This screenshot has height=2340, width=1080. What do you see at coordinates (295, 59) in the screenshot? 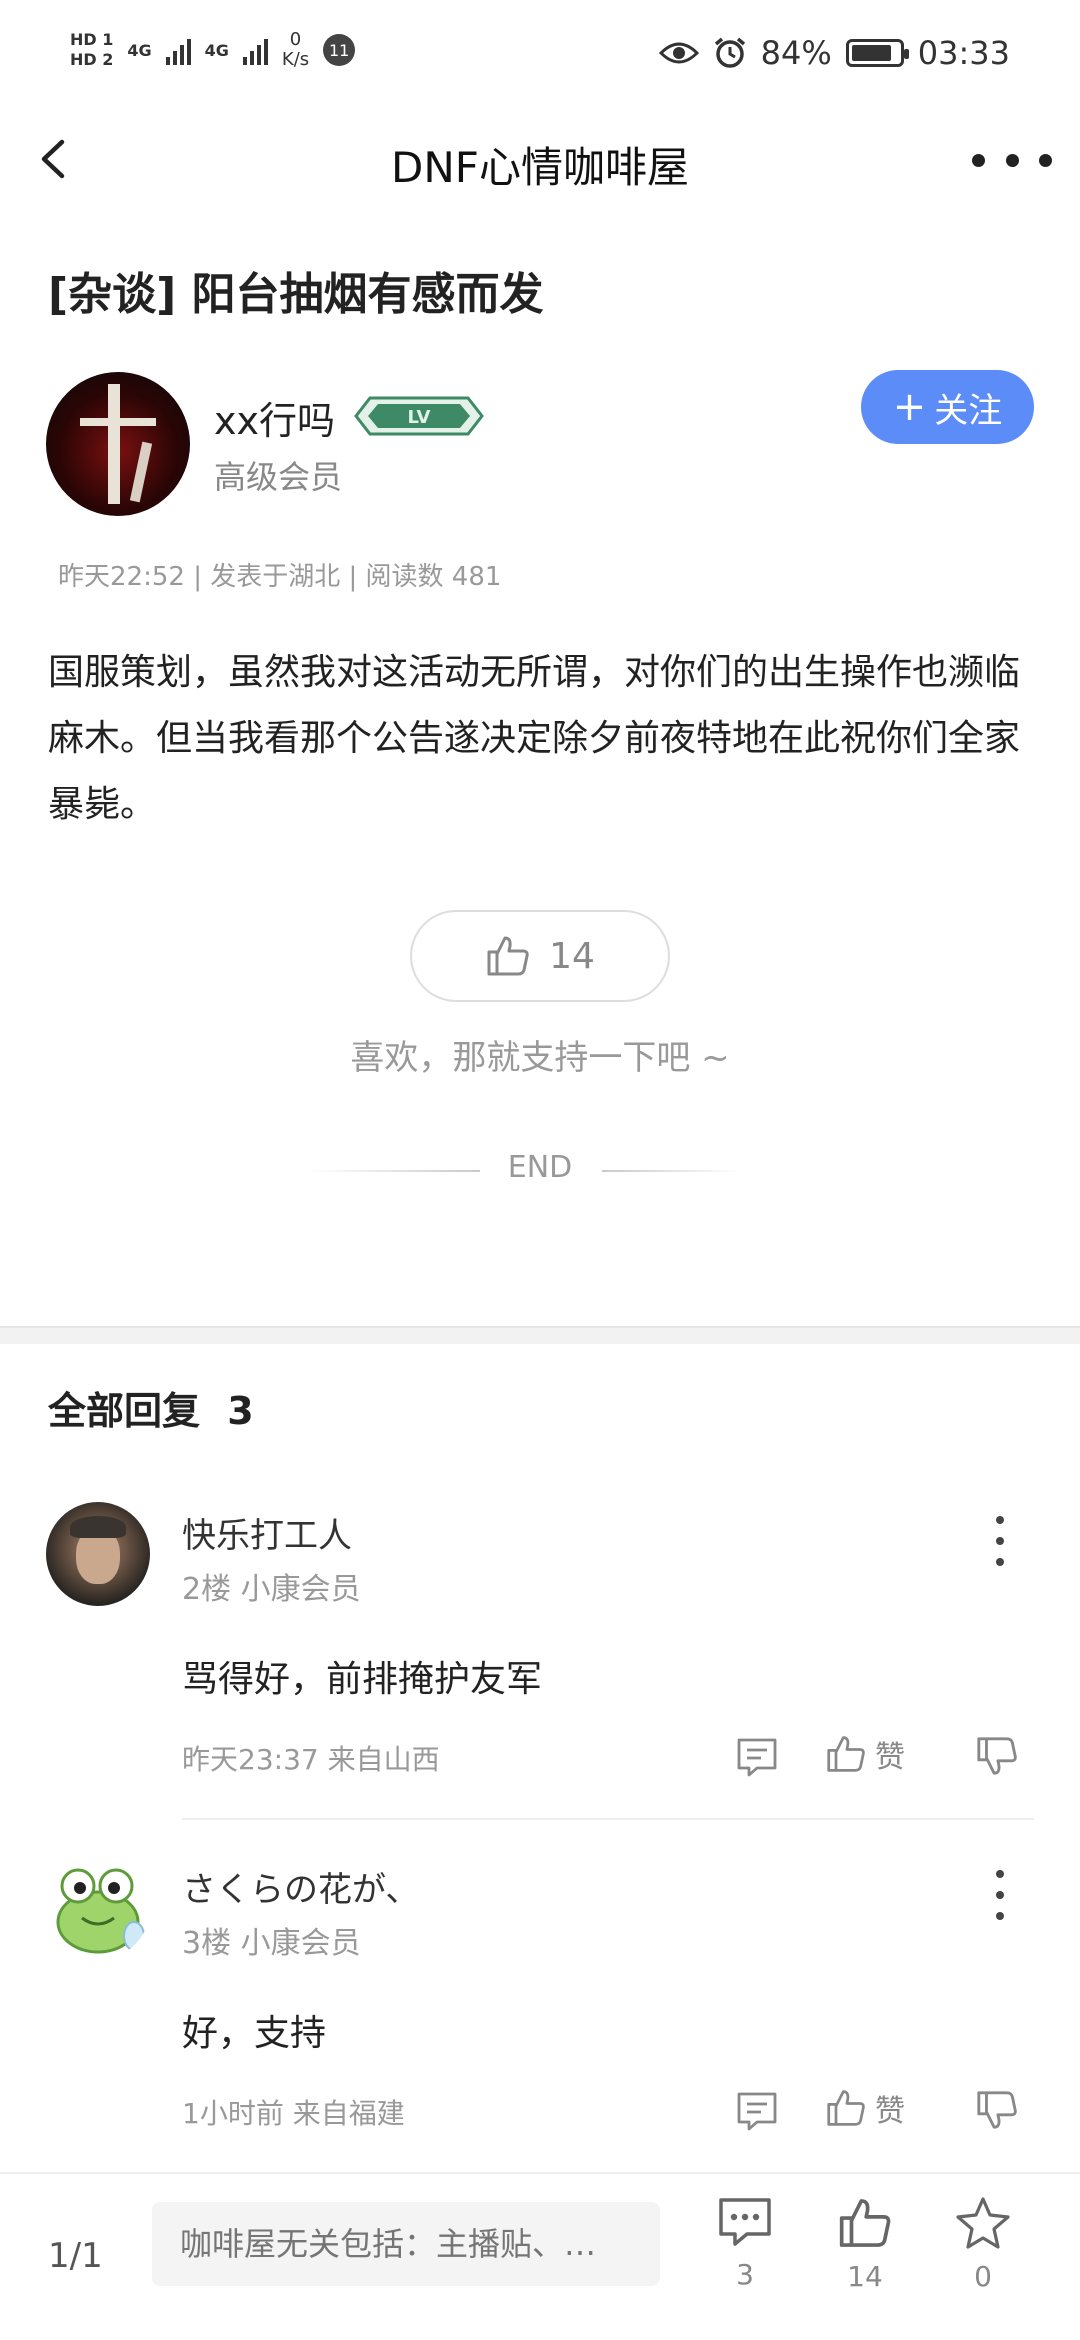
I see `speed-unit: K/s` at bounding box center [295, 59].